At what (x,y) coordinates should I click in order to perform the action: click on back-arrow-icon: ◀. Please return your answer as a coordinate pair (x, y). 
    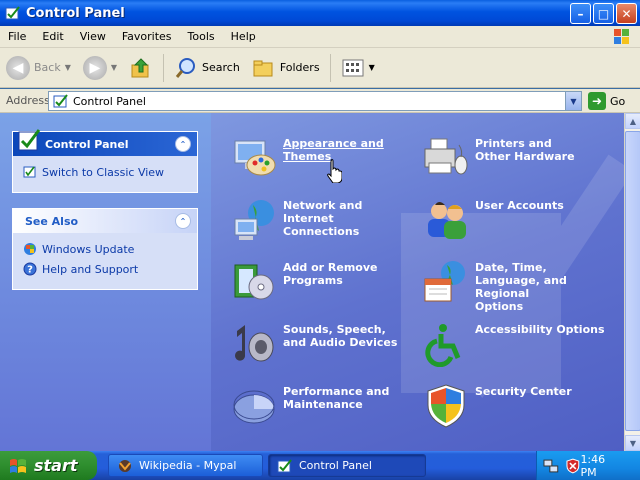
    Looking at the image, I should click on (18, 67).